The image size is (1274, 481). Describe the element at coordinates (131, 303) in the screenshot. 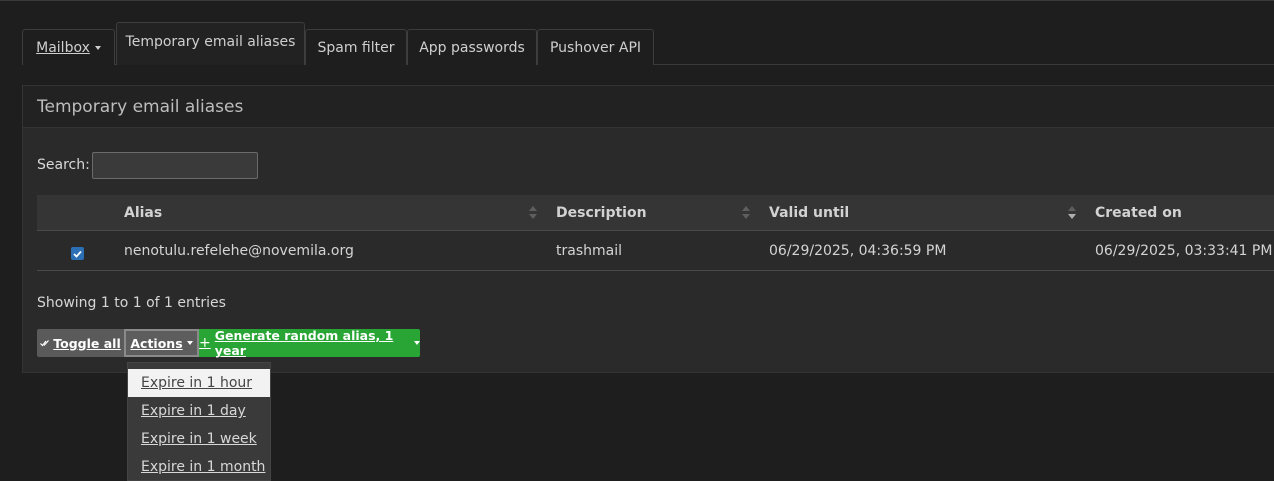

I see `table-info: Showing 1 to 1 of 1 entries` at that location.